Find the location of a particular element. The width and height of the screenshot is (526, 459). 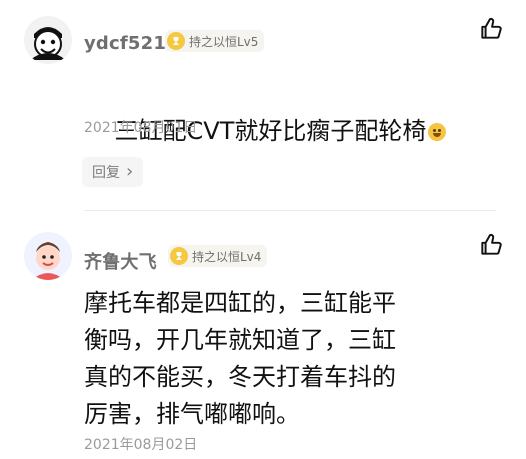

level-badge: 持之以恒Lv4 is located at coordinates (218, 256).